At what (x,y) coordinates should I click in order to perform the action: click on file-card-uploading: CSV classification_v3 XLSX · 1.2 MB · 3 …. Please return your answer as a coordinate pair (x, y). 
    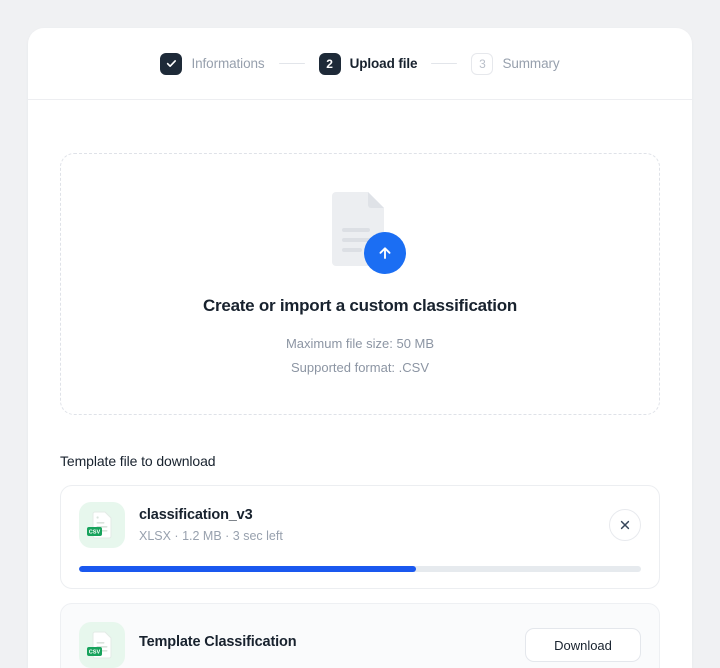
    Looking at the image, I should click on (360, 537).